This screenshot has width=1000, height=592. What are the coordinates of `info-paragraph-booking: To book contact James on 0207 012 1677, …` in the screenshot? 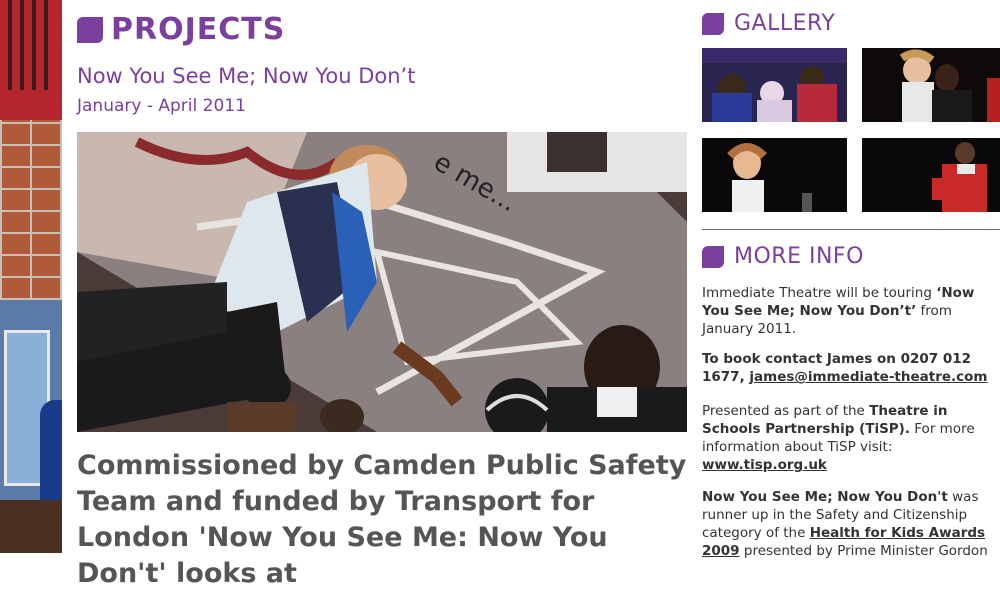 It's located at (850, 368).